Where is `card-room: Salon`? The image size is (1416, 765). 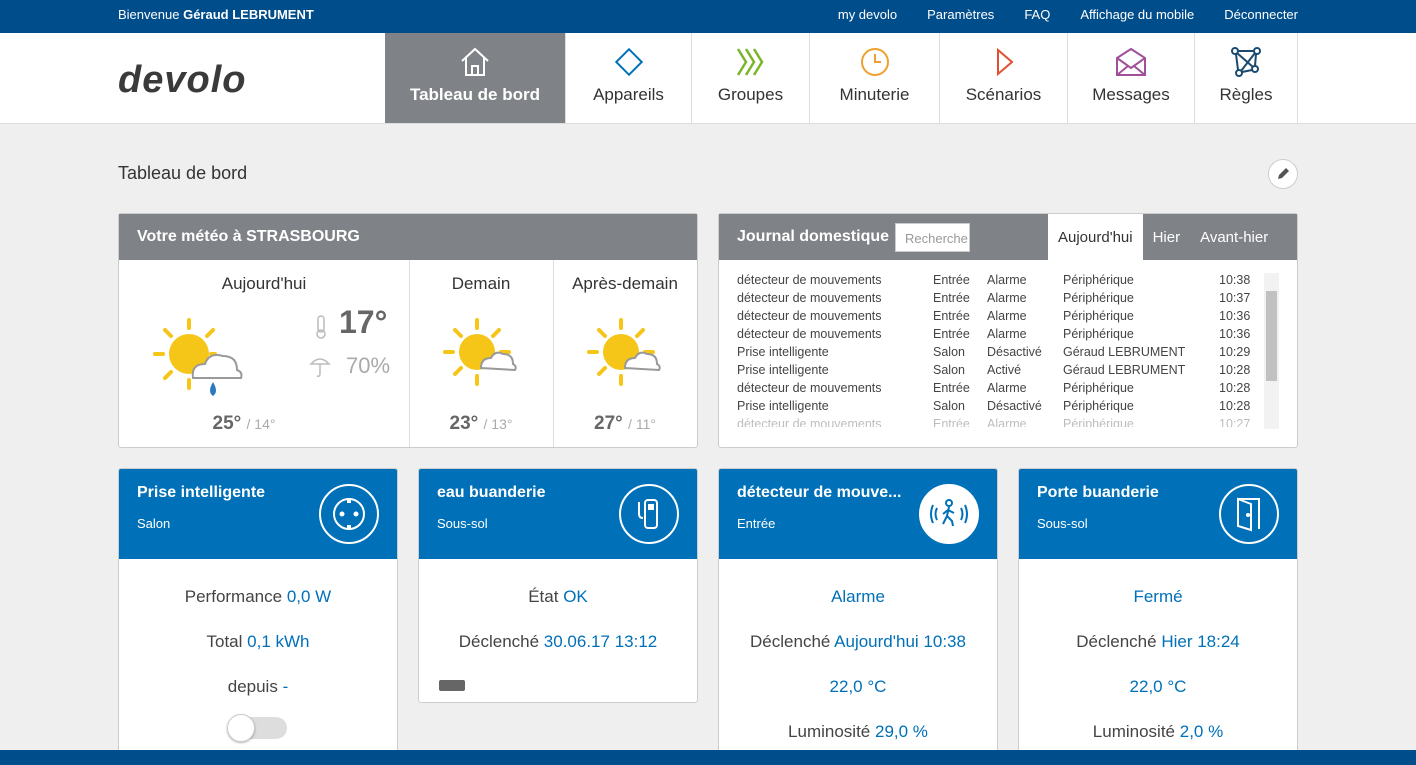
card-room: Salon is located at coordinates (154, 523).